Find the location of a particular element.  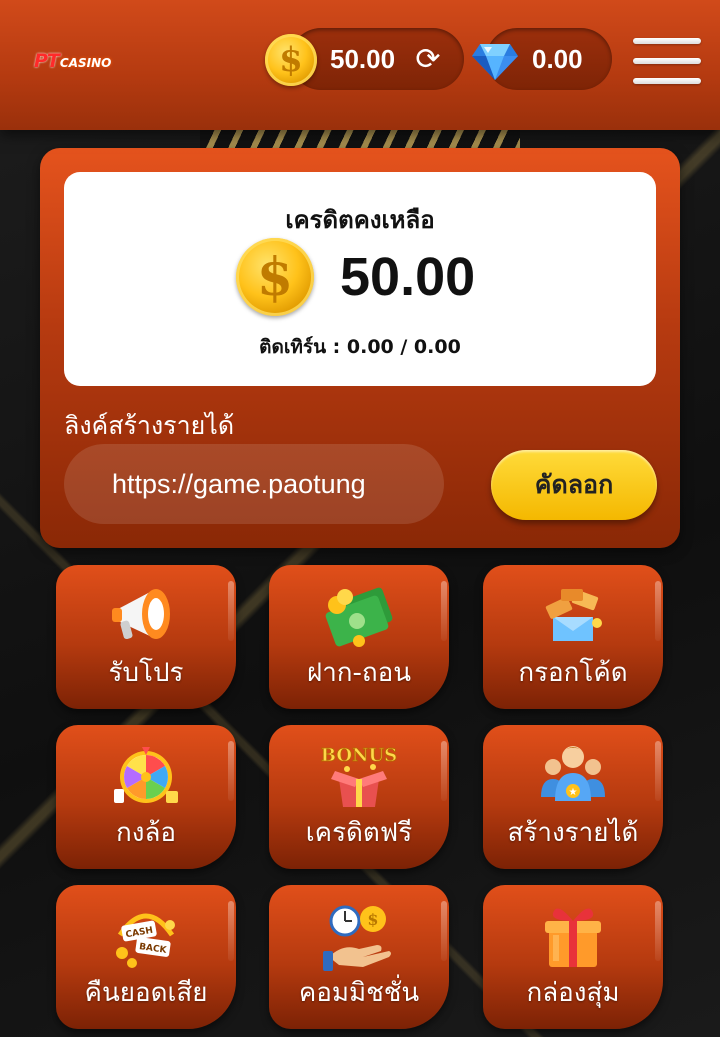

coupon-envelope-icon is located at coordinates (573, 615).